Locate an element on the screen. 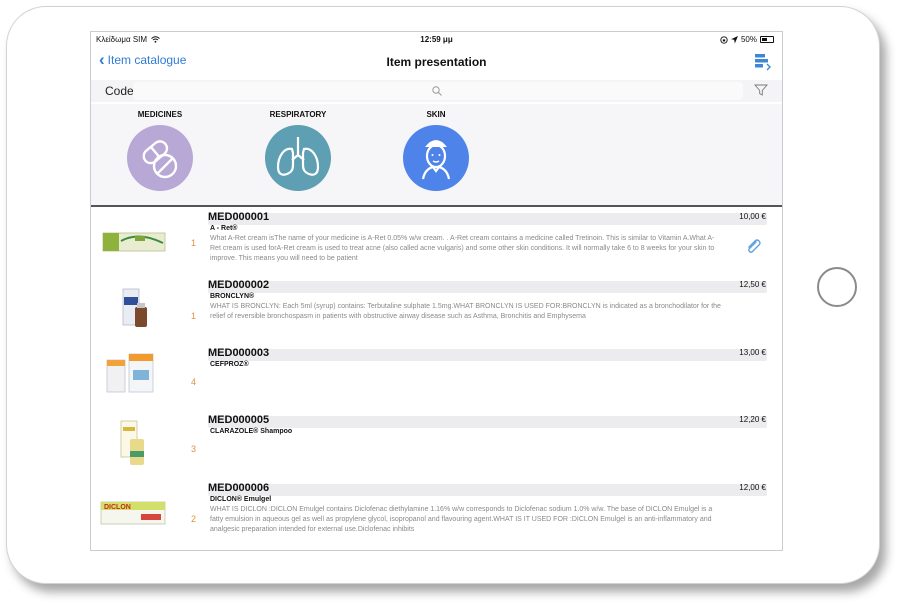  category-respiratory: RESPIRATORY is located at coordinates (298, 150).